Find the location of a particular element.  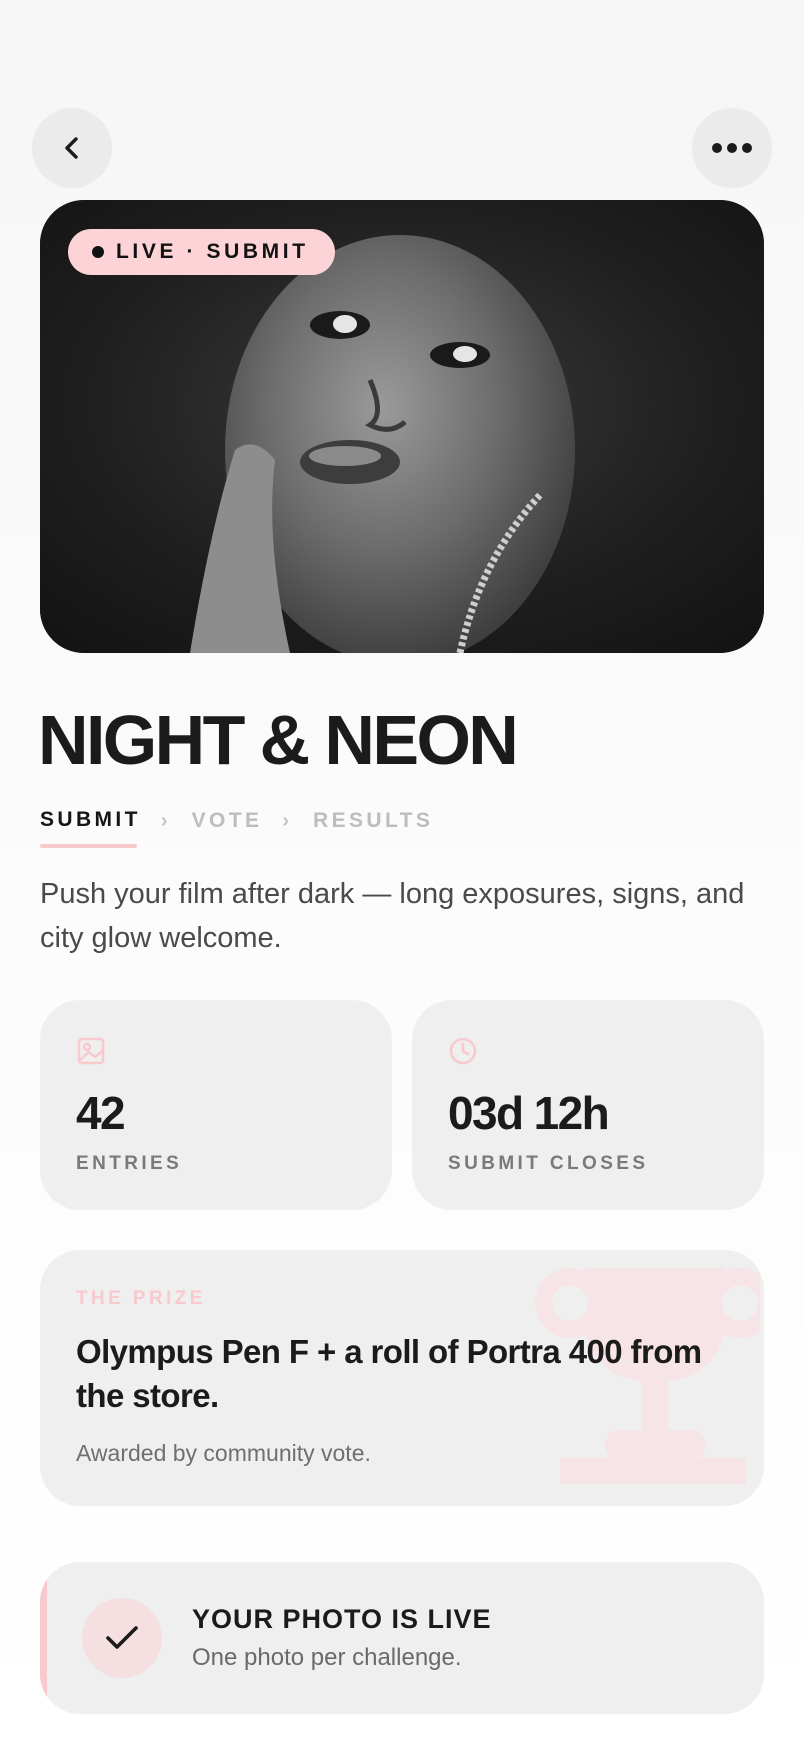

check-badge is located at coordinates (122, 1638).